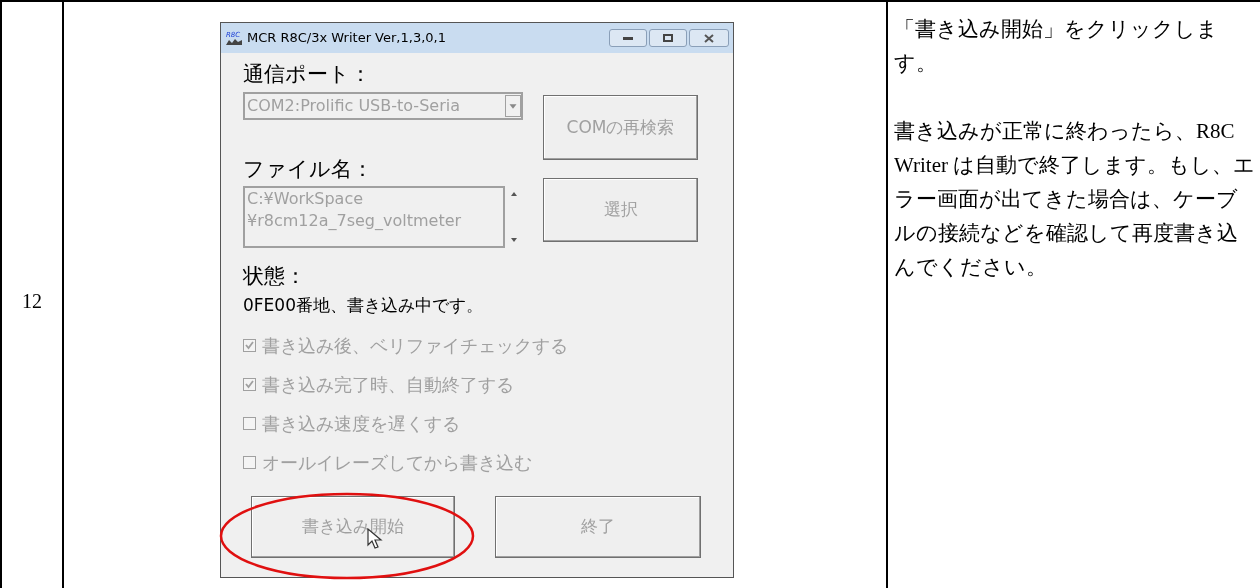 The height and width of the screenshot is (588, 1260). Describe the element at coordinates (308, 169) in the screenshot. I see `file-label: ファイル名：` at that location.